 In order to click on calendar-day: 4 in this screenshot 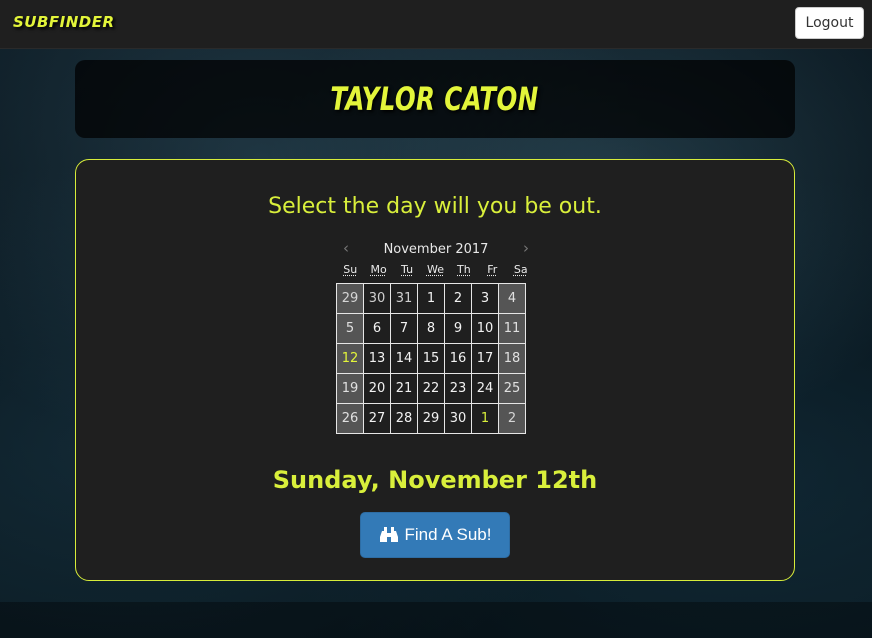, I will do `click(512, 298)`.